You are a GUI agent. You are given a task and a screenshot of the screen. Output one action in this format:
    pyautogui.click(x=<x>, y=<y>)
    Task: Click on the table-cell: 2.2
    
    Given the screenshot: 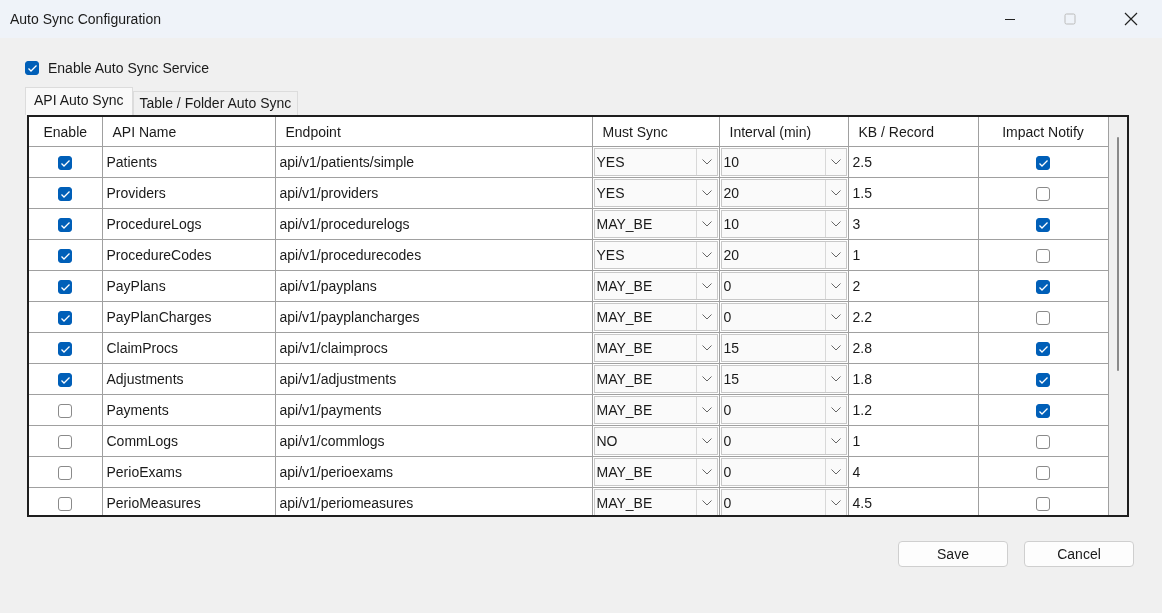 What is the action you would take?
    pyautogui.click(x=913, y=317)
    